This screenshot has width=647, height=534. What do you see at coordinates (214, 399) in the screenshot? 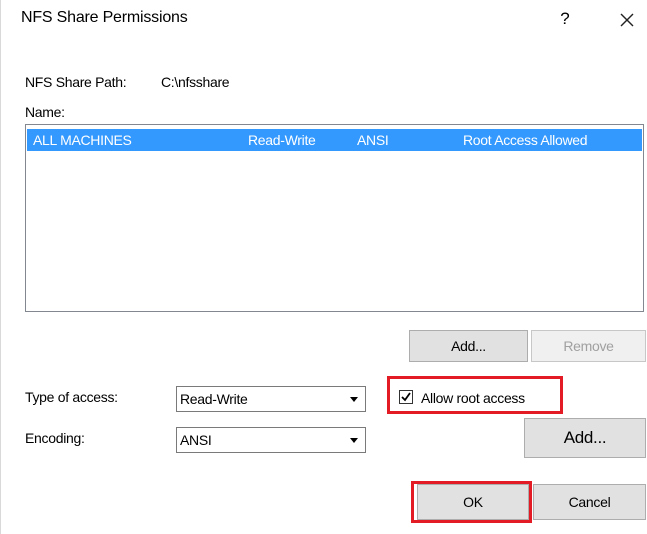
I see `type-of-access-value: Read-Write` at bounding box center [214, 399].